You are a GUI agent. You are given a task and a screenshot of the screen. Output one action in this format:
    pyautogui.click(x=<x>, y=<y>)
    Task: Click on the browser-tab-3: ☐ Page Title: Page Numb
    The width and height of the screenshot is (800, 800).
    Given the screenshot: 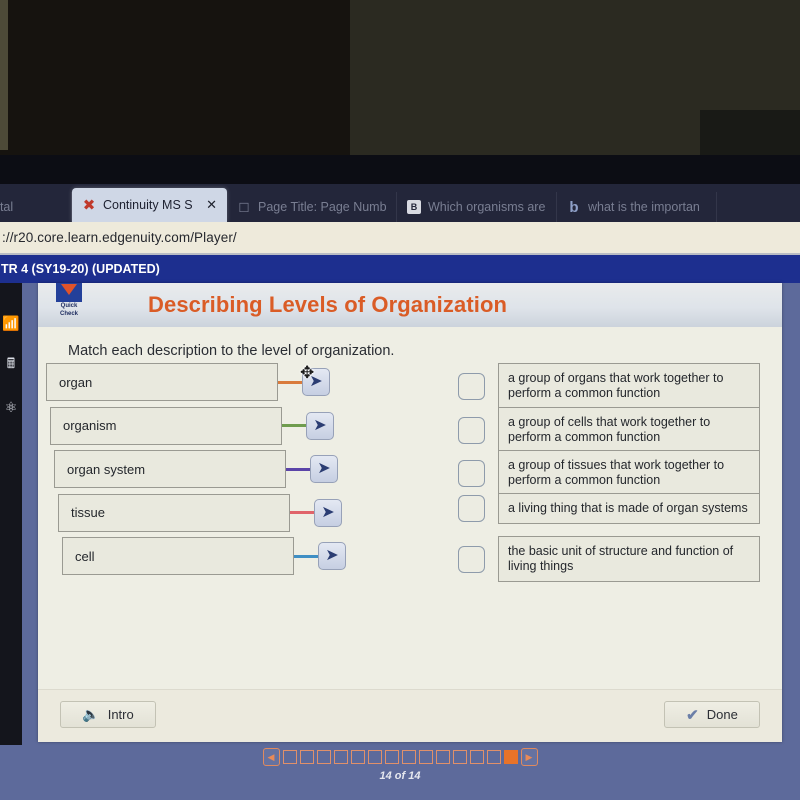 What is the action you would take?
    pyautogui.click(x=312, y=207)
    